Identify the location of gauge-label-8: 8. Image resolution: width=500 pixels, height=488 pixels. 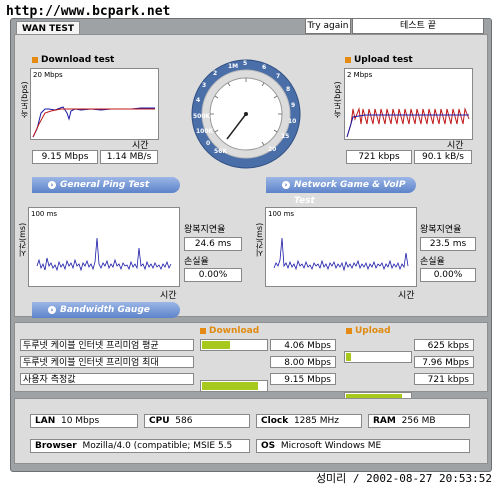
(288, 89).